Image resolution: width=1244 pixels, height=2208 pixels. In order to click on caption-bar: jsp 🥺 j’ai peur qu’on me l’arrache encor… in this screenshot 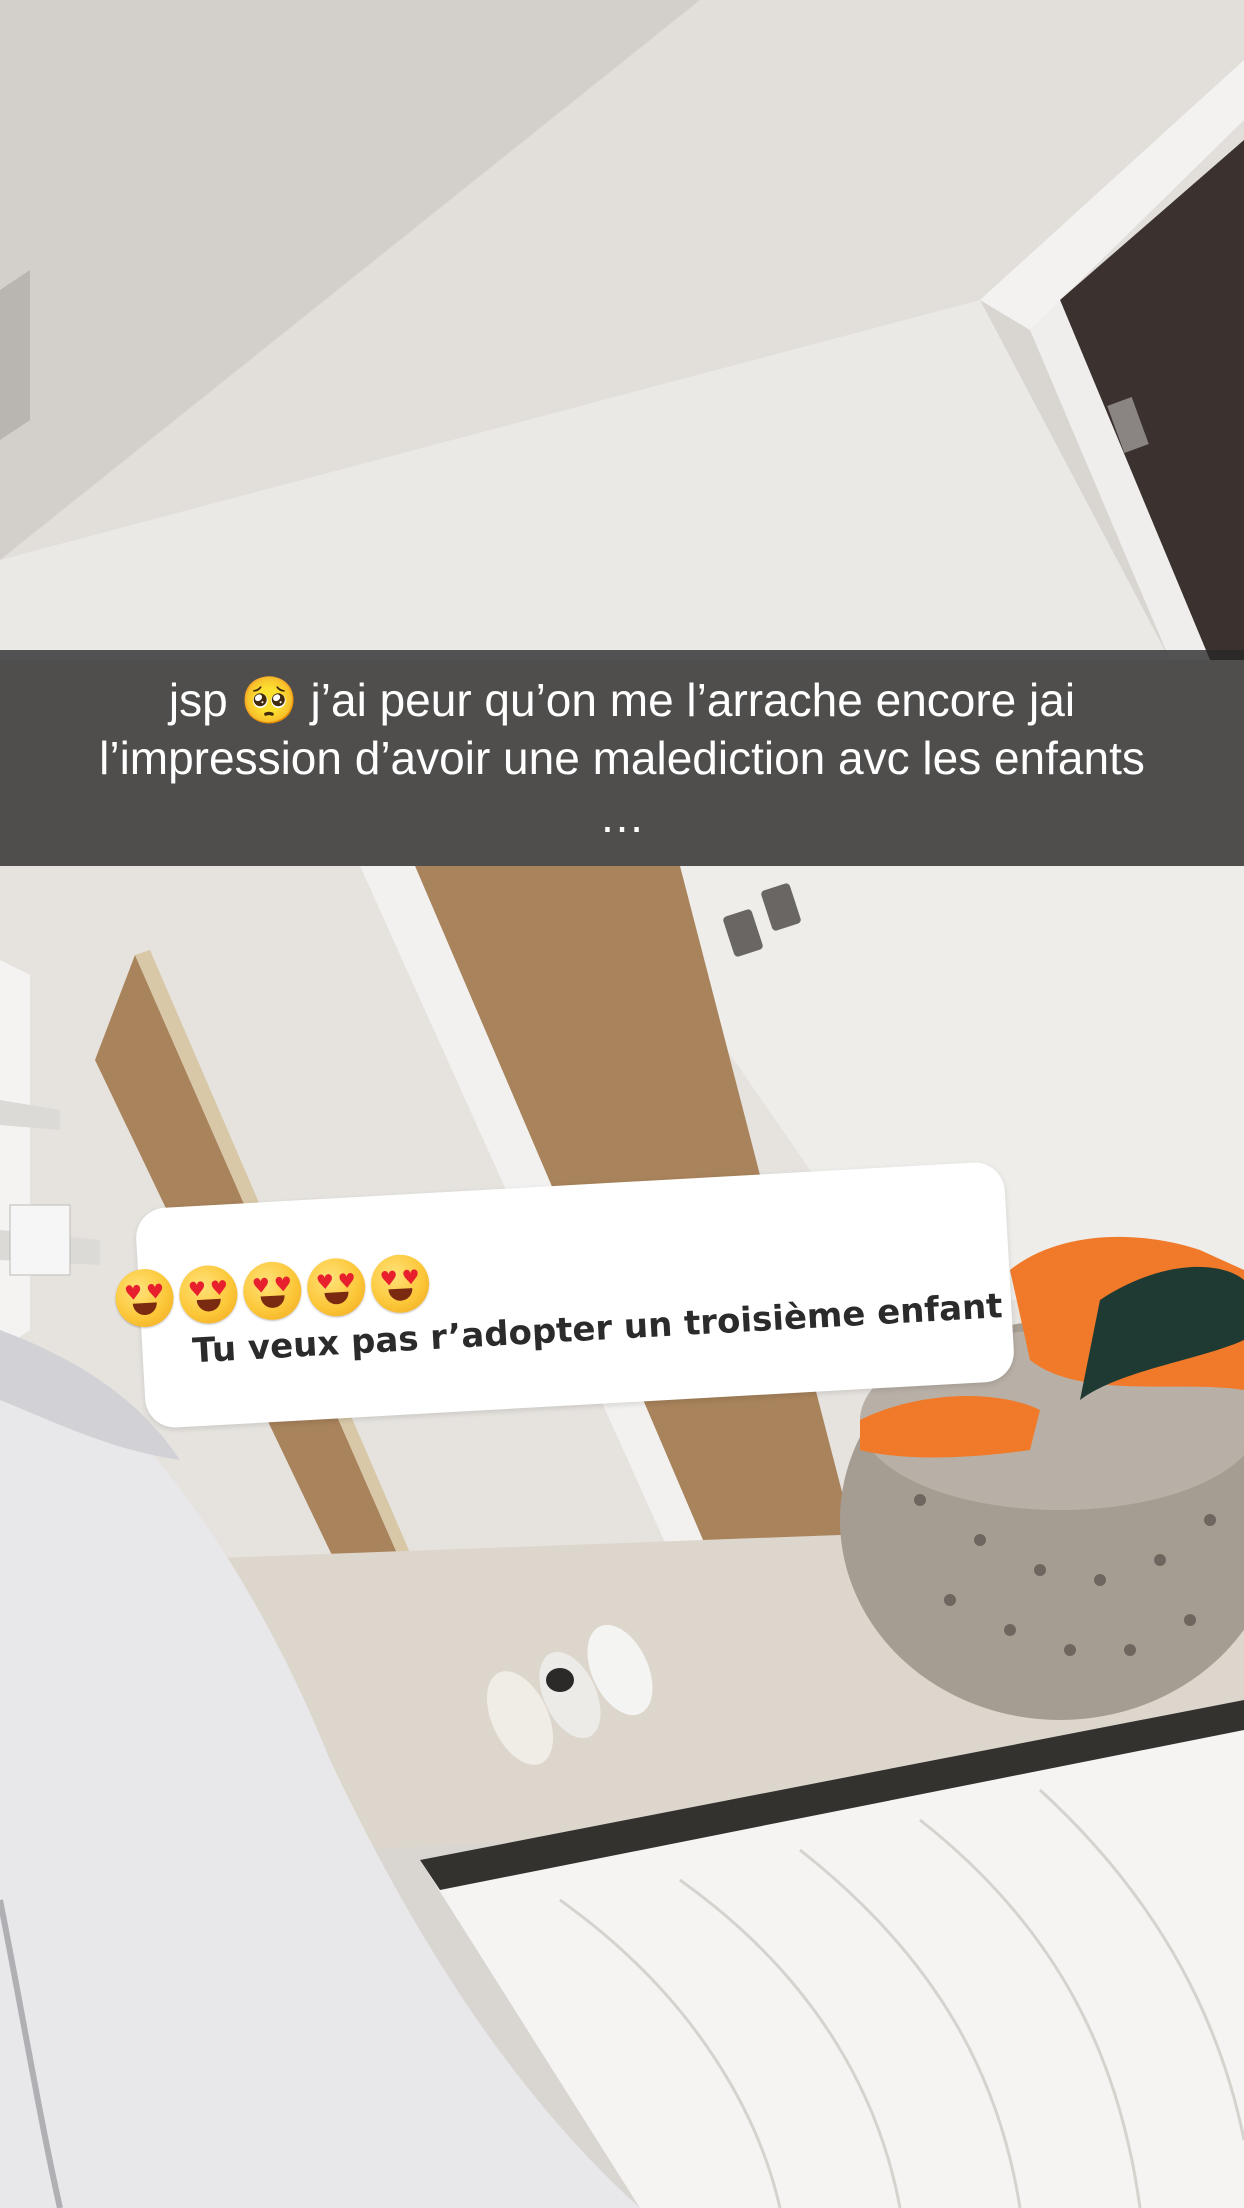, I will do `click(622, 758)`.